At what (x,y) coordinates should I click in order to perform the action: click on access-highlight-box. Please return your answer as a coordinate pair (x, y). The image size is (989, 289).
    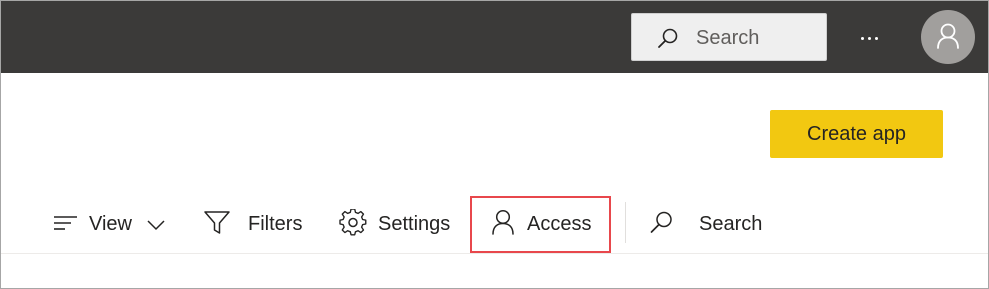
    Looking at the image, I should click on (540, 224).